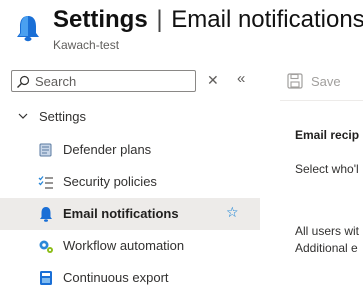  Describe the element at coordinates (116, 277) in the screenshot. I see `sidebar-item-label: Continuous export` at that location.